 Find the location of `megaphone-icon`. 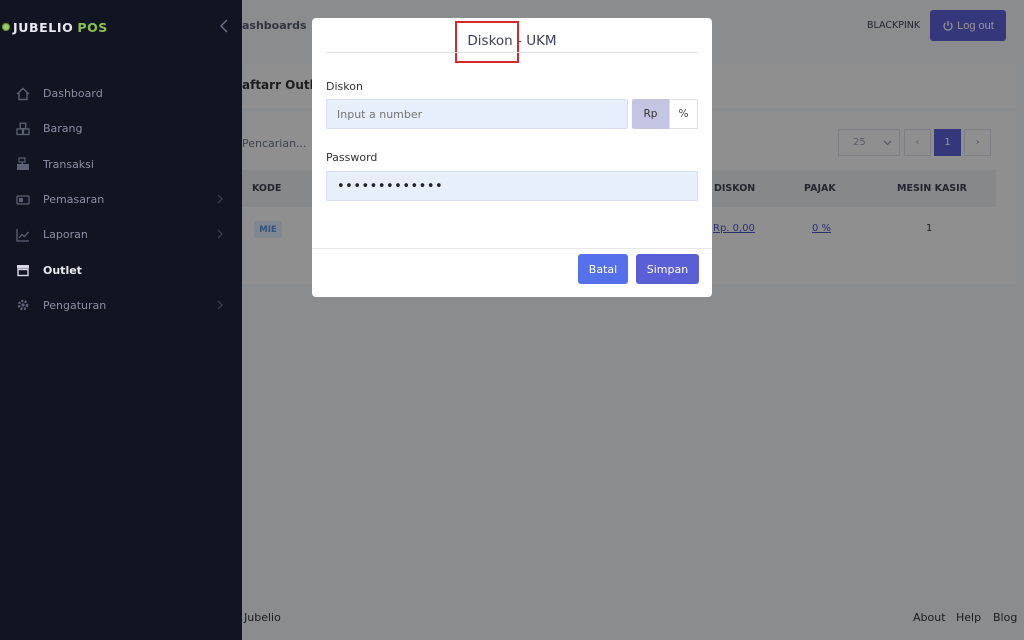

megaphone-icon is located at coordinates (23, 200).